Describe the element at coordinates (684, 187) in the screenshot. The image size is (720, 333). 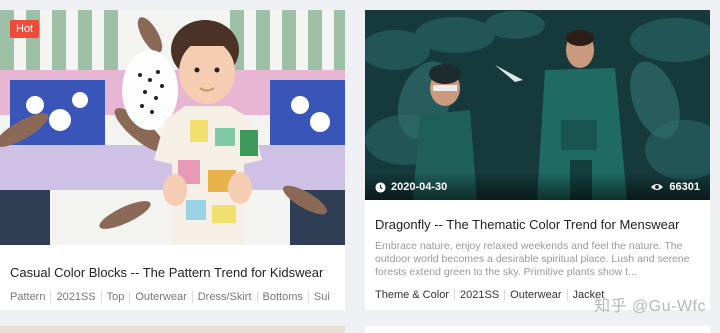
I see `views-text: 66301` at that location.